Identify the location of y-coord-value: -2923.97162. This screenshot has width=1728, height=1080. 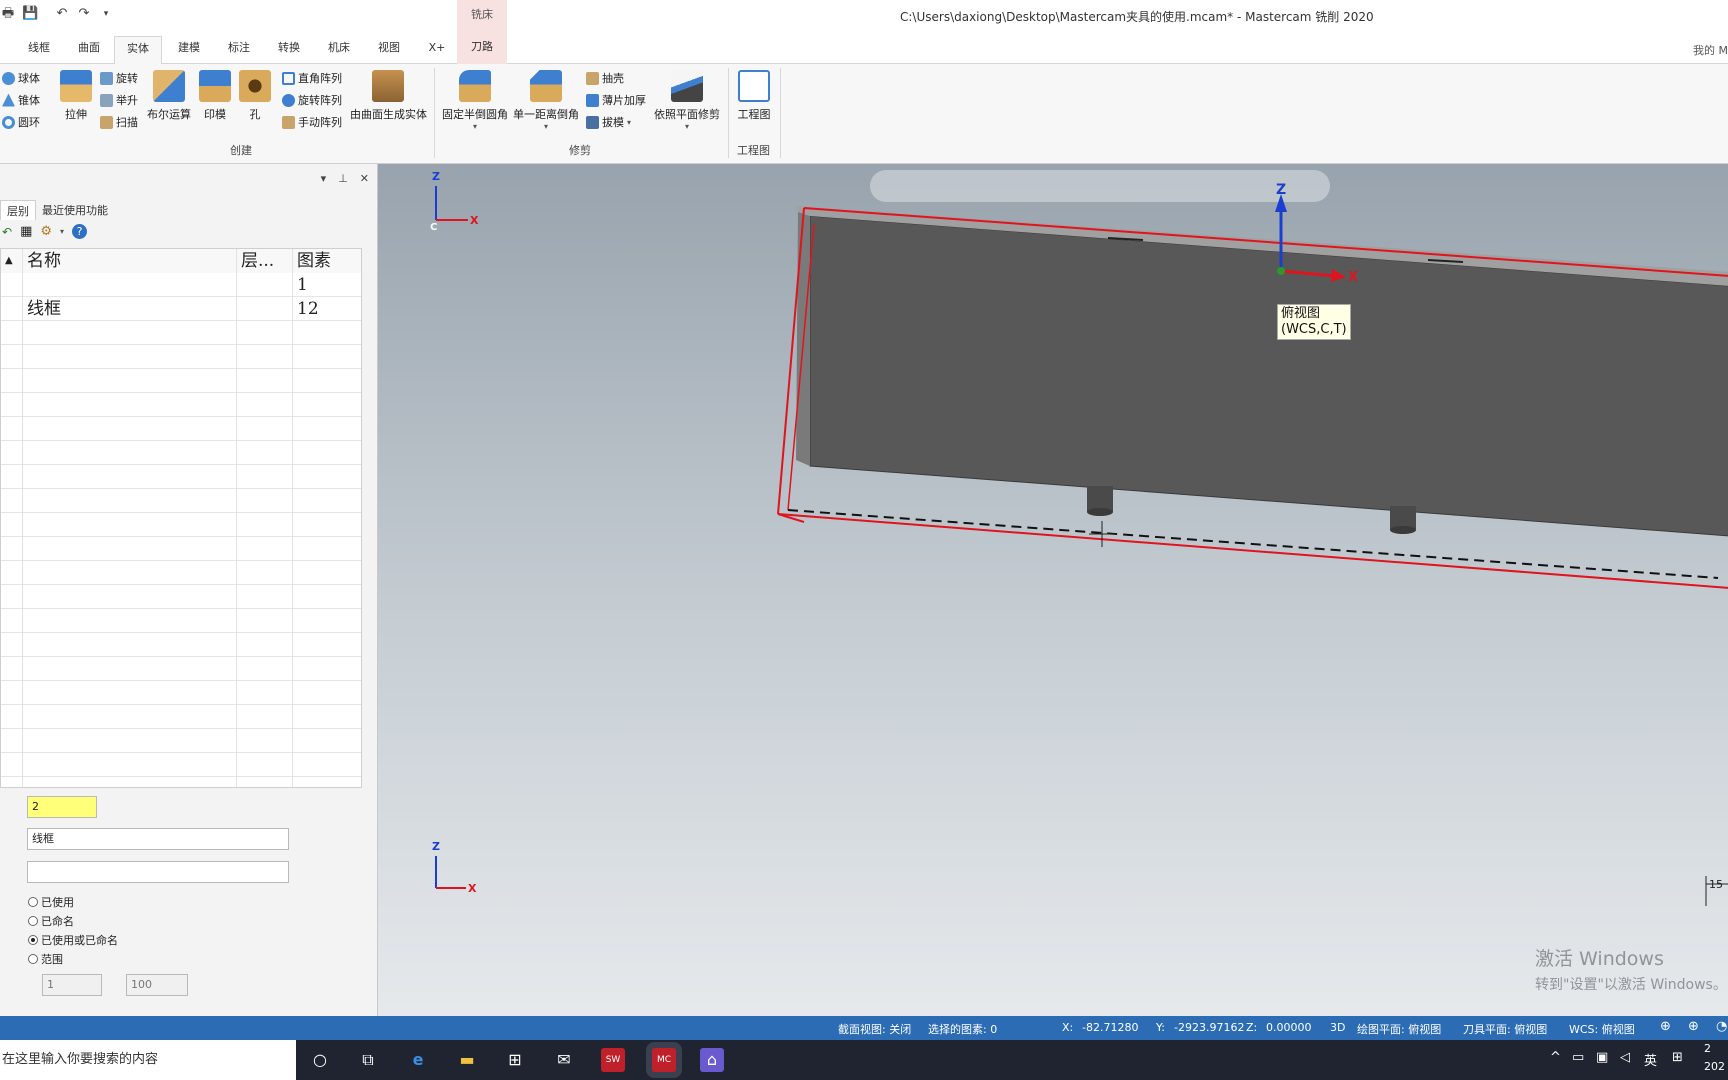
(1209, 1027).